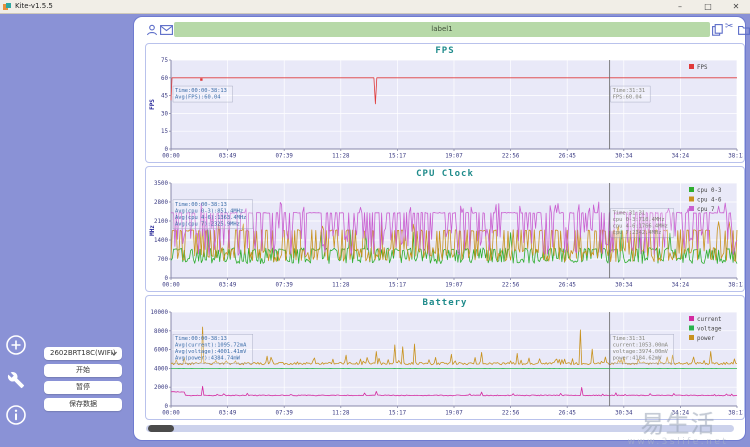 The image size is (750, 447). I want to click on horizontal-scrollbar, so click(440, 428).